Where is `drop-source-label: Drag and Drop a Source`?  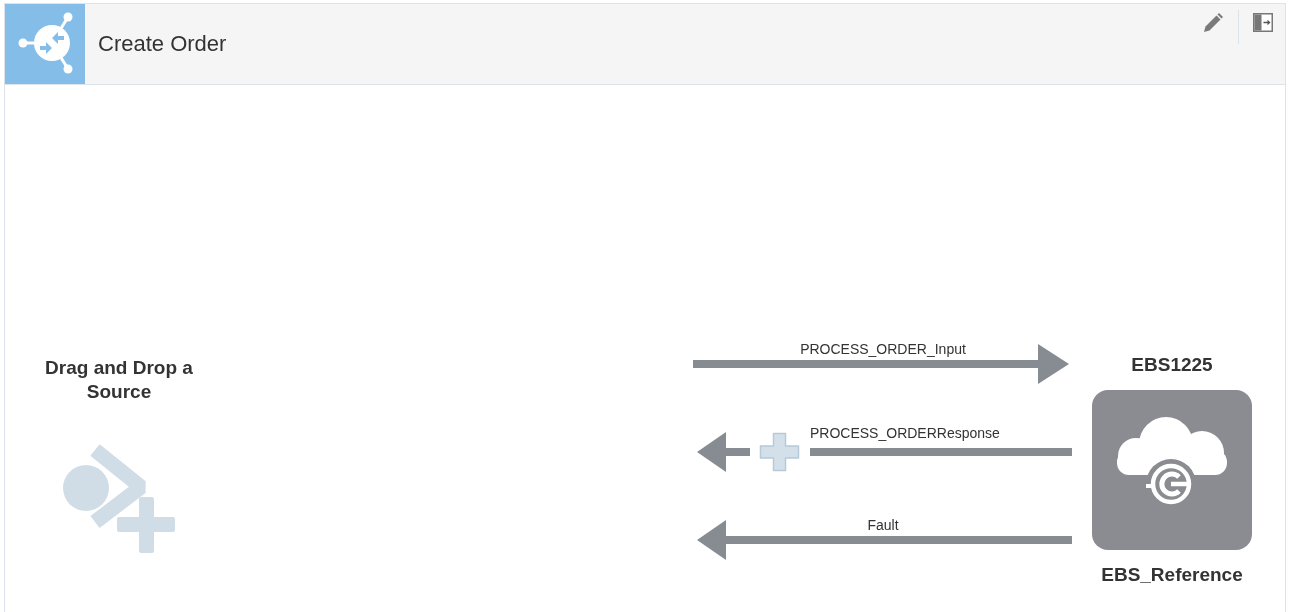 drop-source-label: Drag and Drop a Source is located at coordinates (119, 380).